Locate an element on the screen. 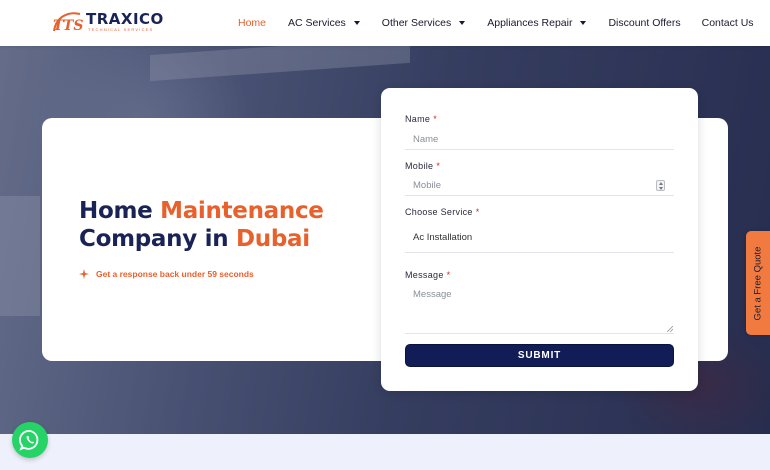  whatsapp-button is located at coordinates (30, 440).